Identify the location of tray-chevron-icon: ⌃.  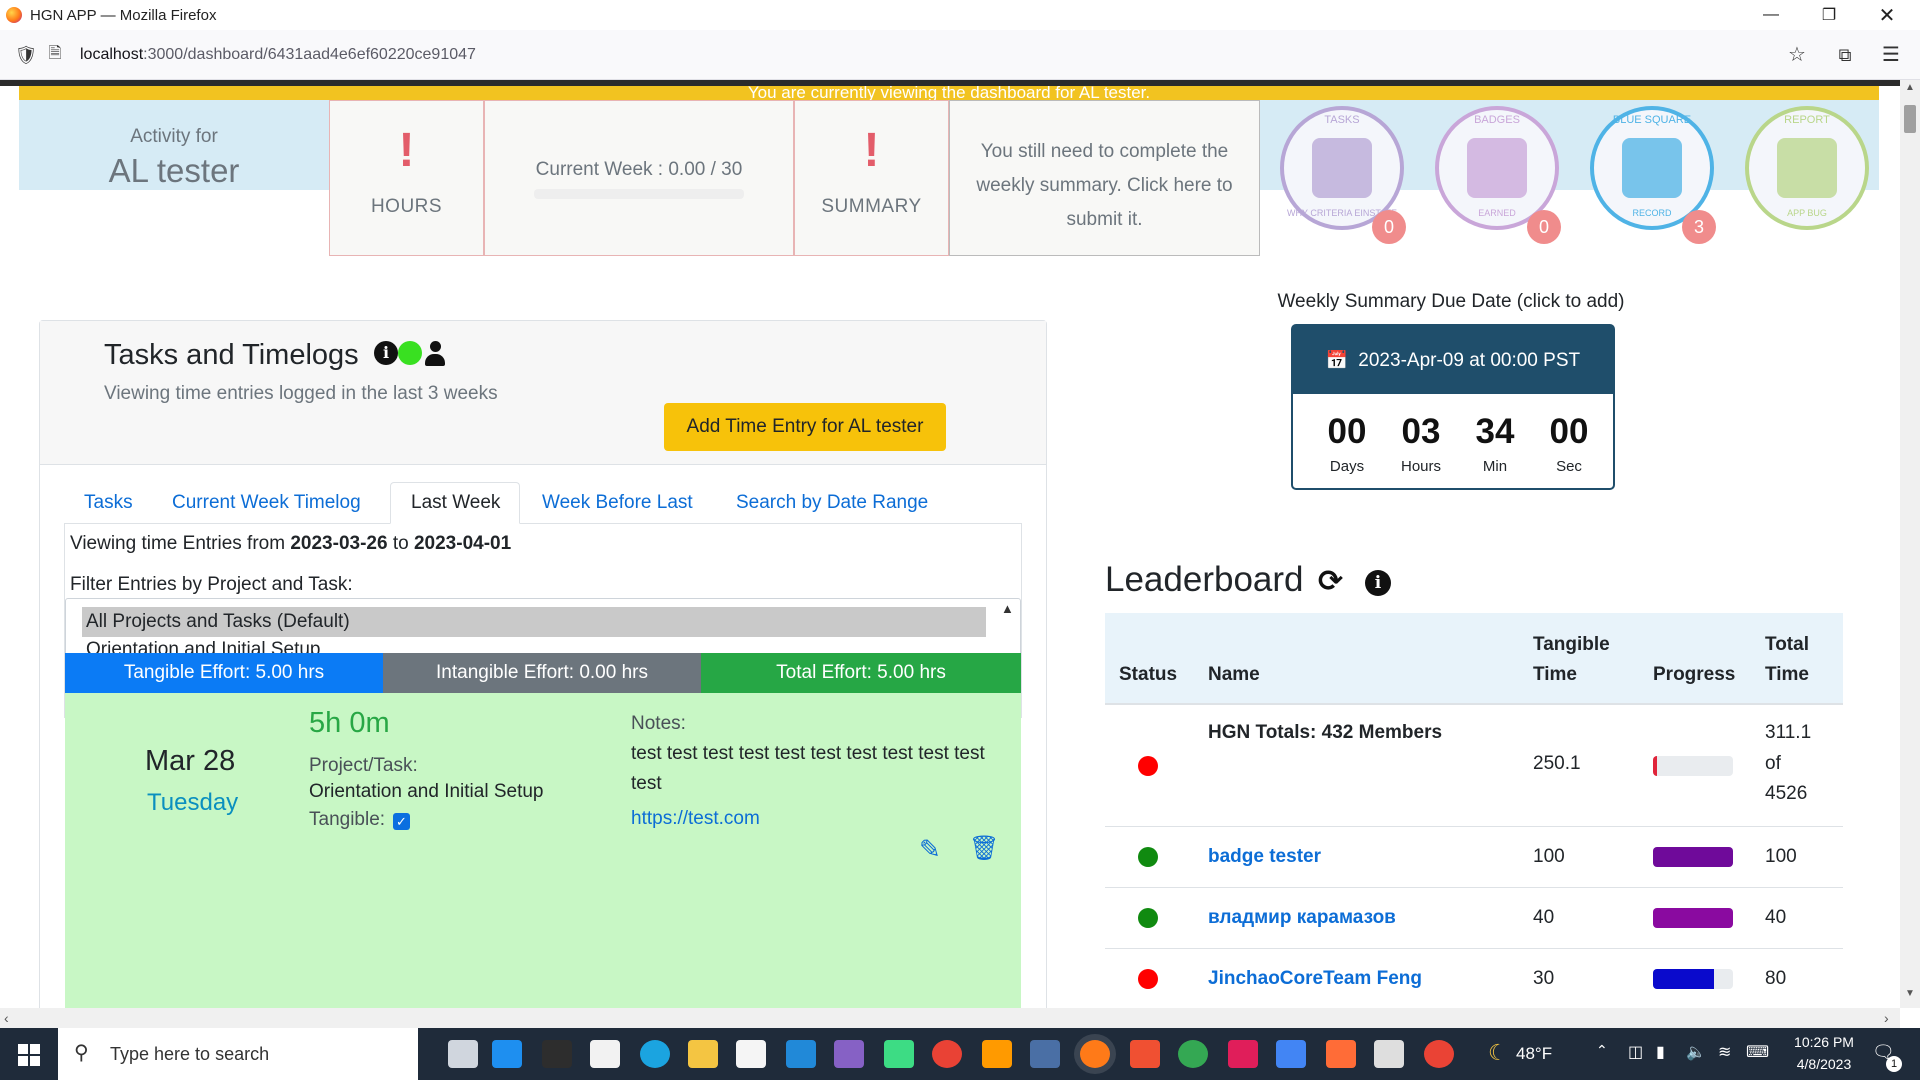
(1602, 1050).